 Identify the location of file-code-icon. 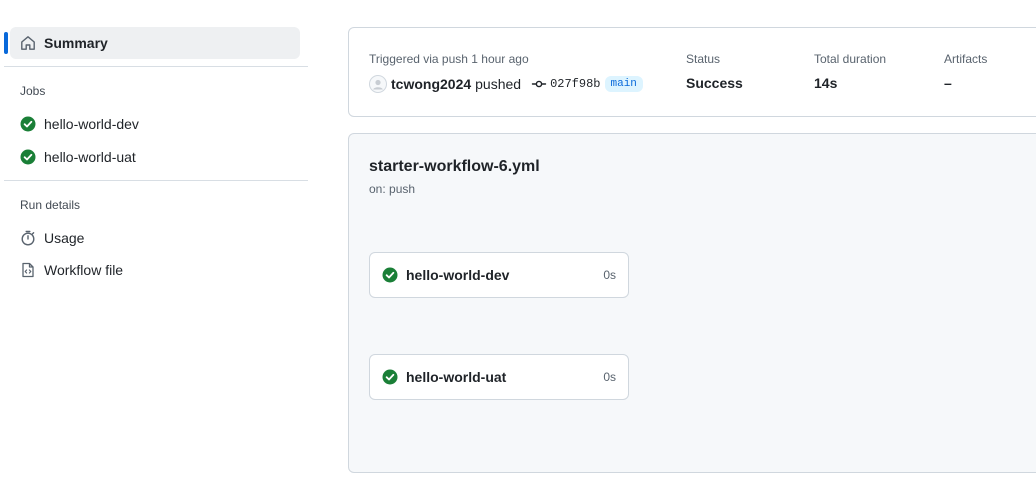
(28, 270).